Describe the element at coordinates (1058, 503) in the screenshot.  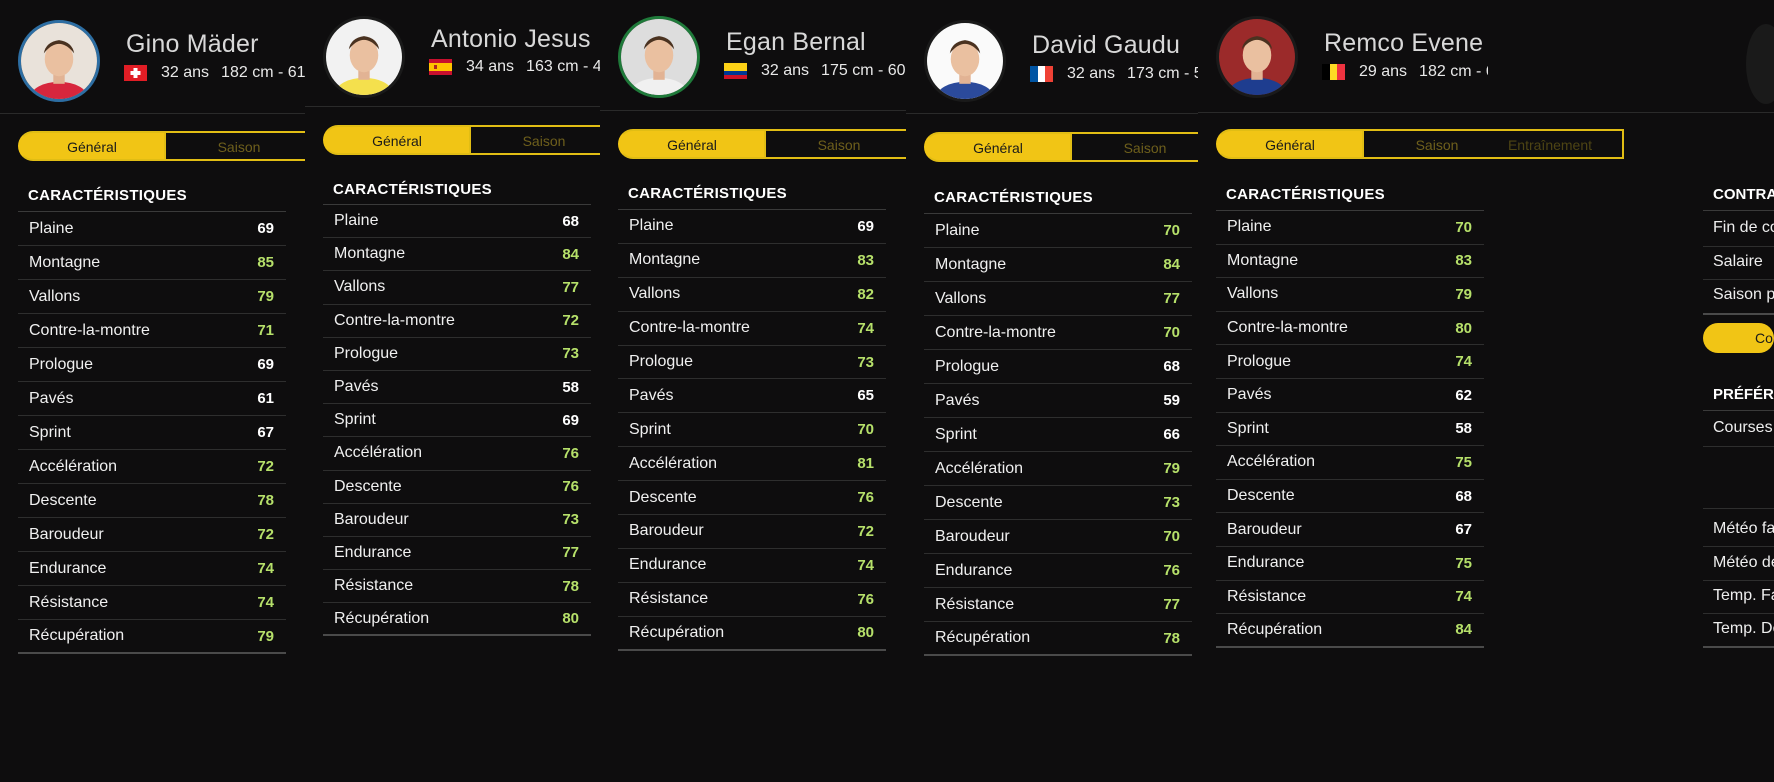
I see `stat-row: Descente 73` at that location.